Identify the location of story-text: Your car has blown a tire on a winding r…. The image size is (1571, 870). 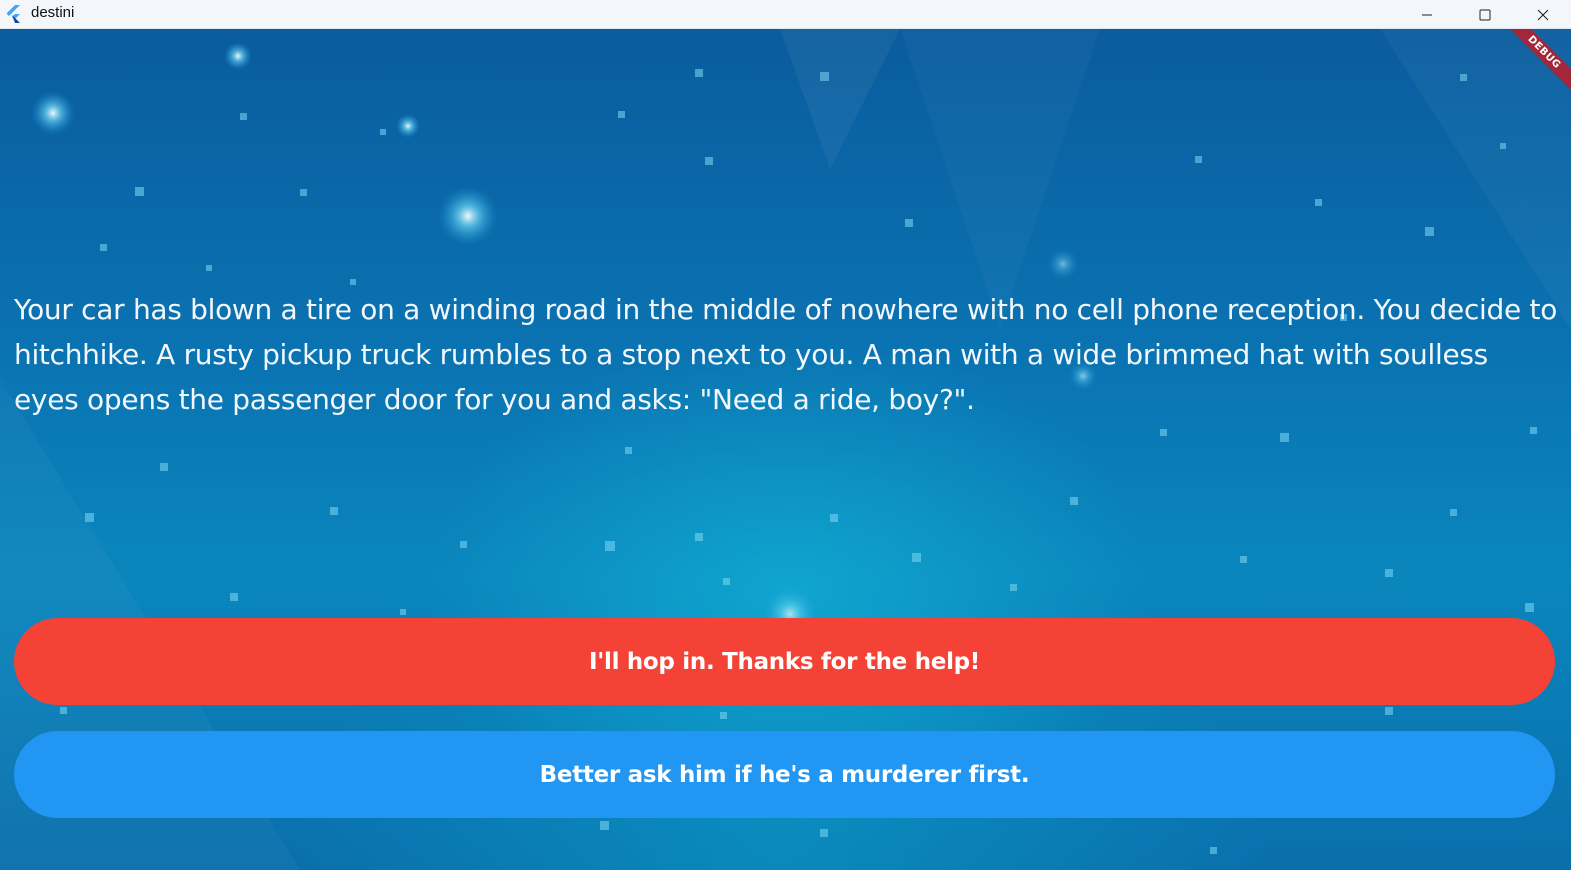
(786, 354).